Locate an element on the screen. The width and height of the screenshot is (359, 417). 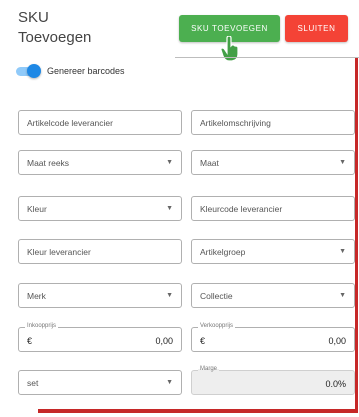
field-value: 0.0% is located at coordinates (335, 384).